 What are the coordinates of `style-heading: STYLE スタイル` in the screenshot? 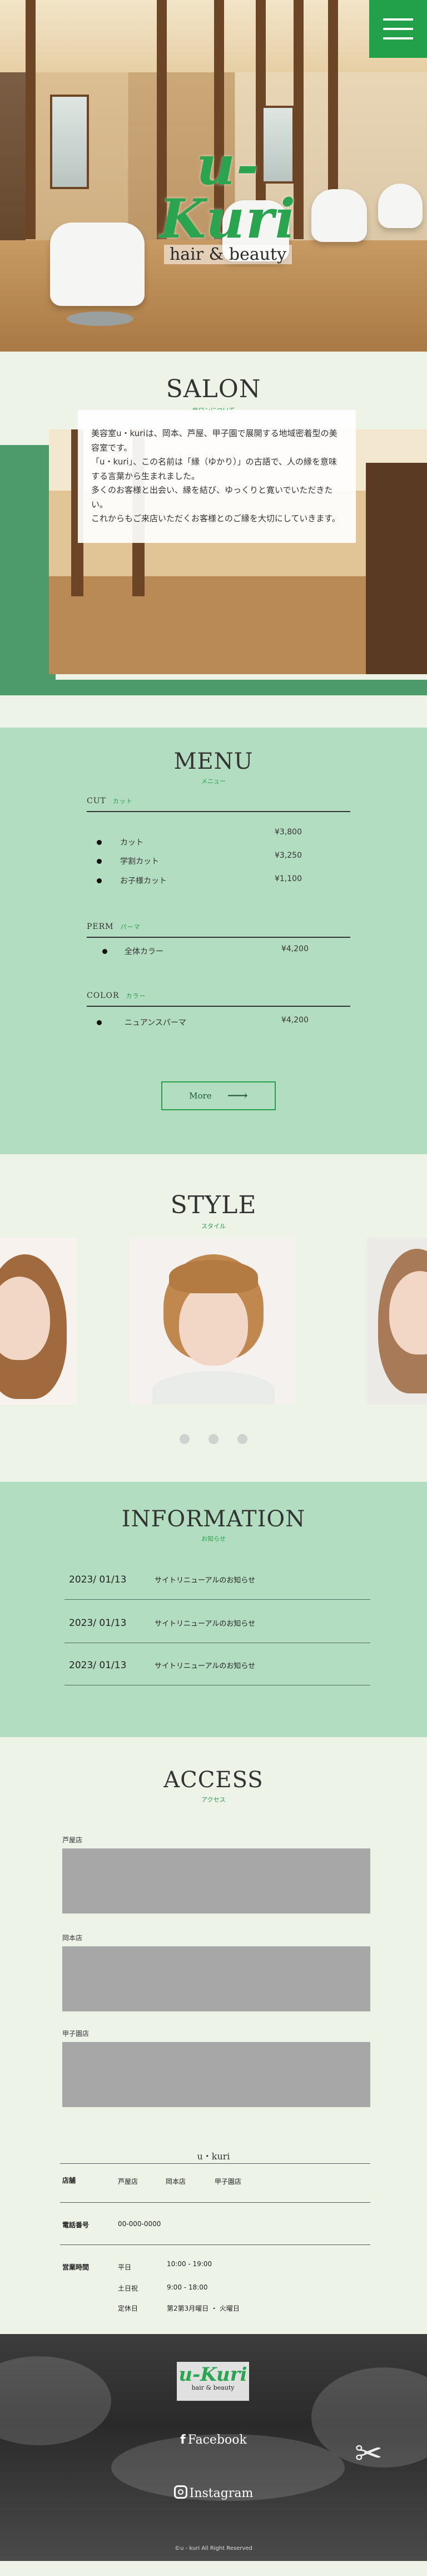 It's located at (213, 1210).